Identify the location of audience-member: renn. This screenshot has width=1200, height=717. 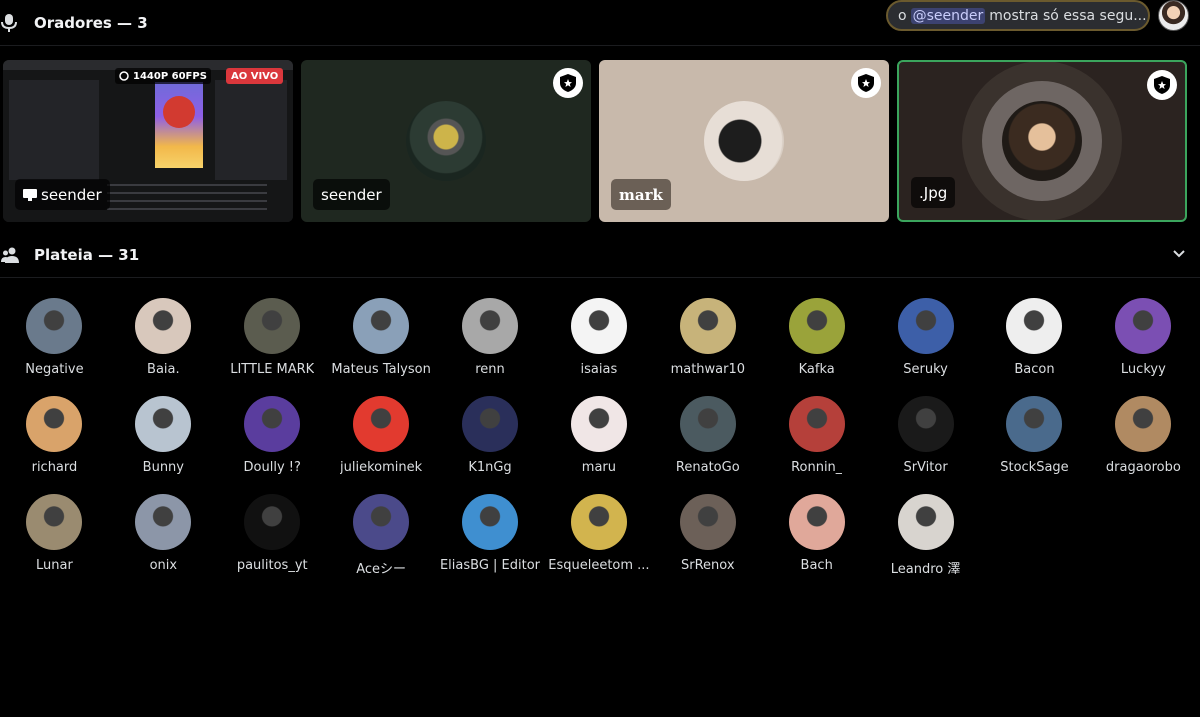
(490, 340).